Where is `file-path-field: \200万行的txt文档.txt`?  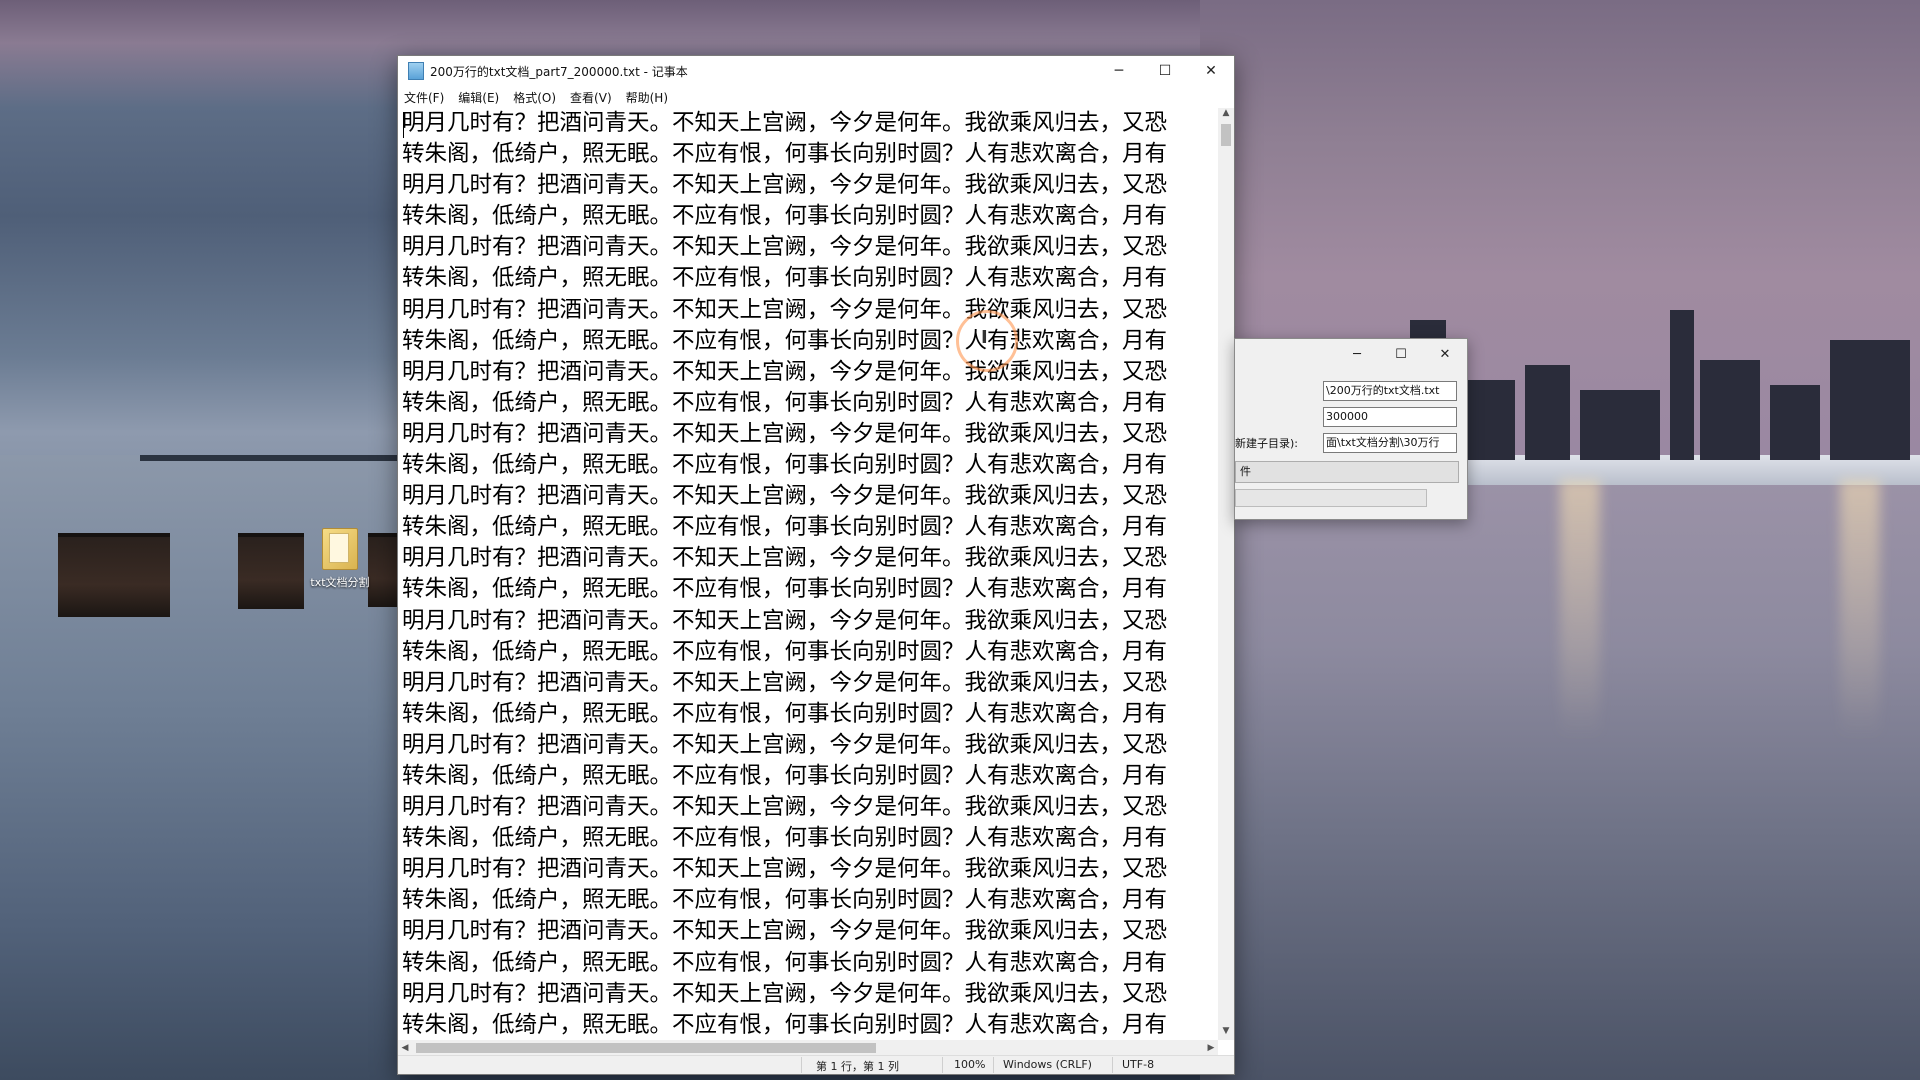
file-path-field: \200万行的txt文档.txt is located at coordinates (1390, 391).